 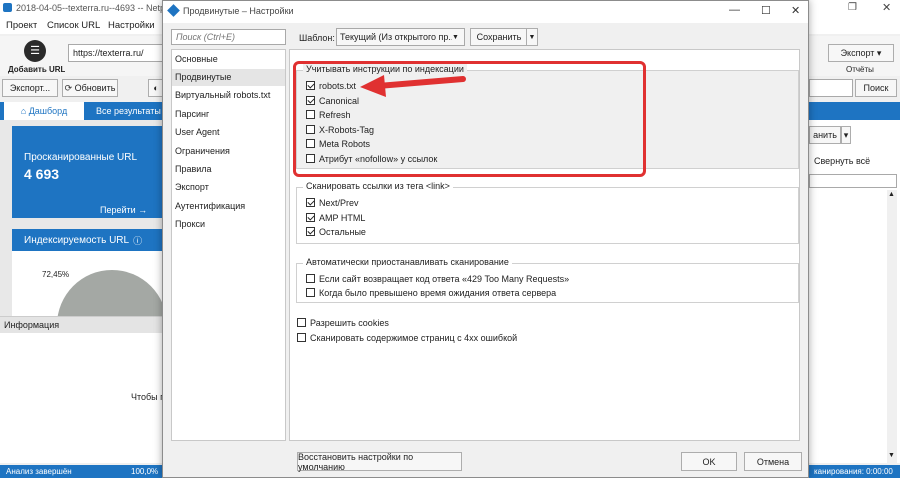 I want to click on pie-slice, so click(x=110, y=293).